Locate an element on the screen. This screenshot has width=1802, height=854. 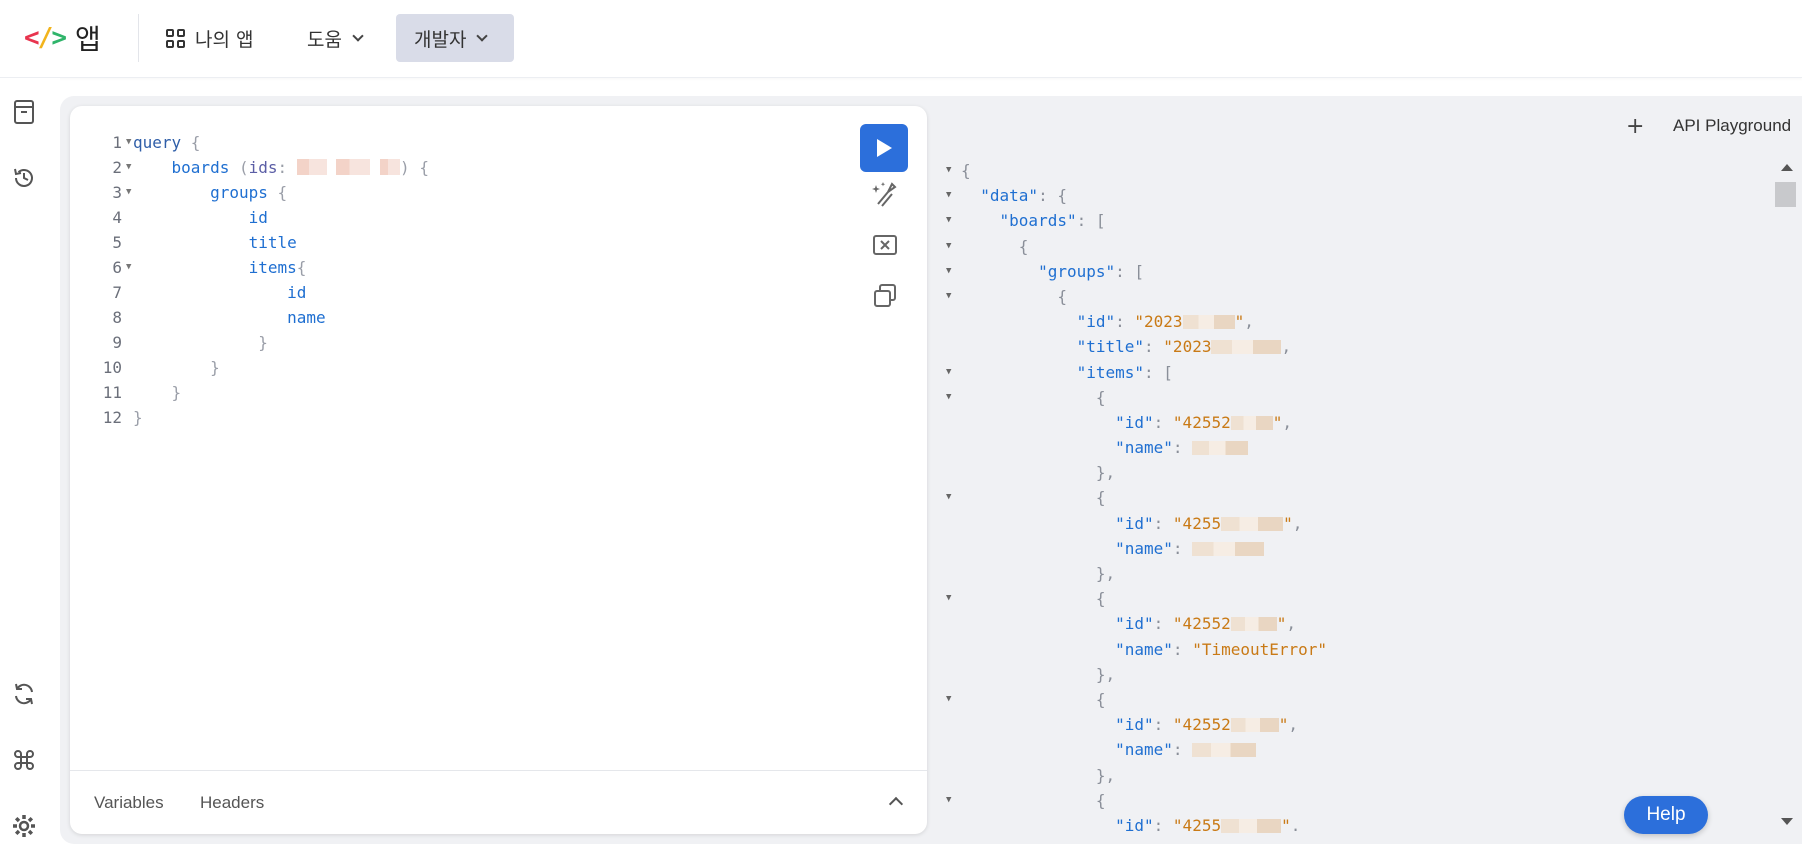
scrollbar-thumb is located at coordinates (1785, 194).